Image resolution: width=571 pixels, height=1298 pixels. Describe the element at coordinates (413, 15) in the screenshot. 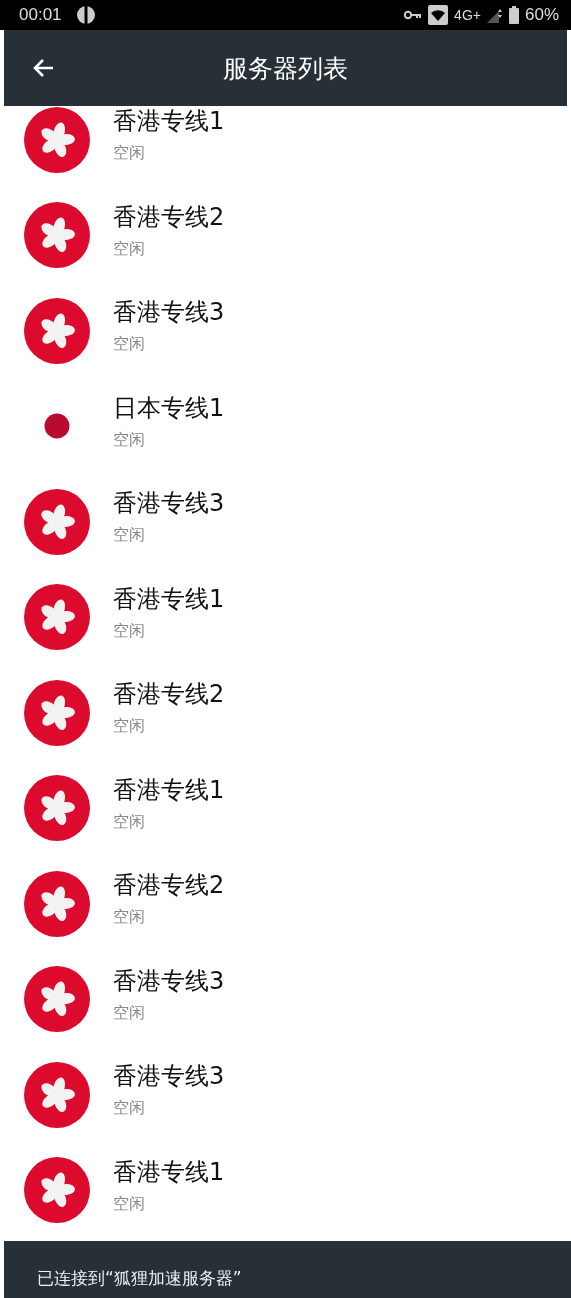

I see `key-icon` at that location.